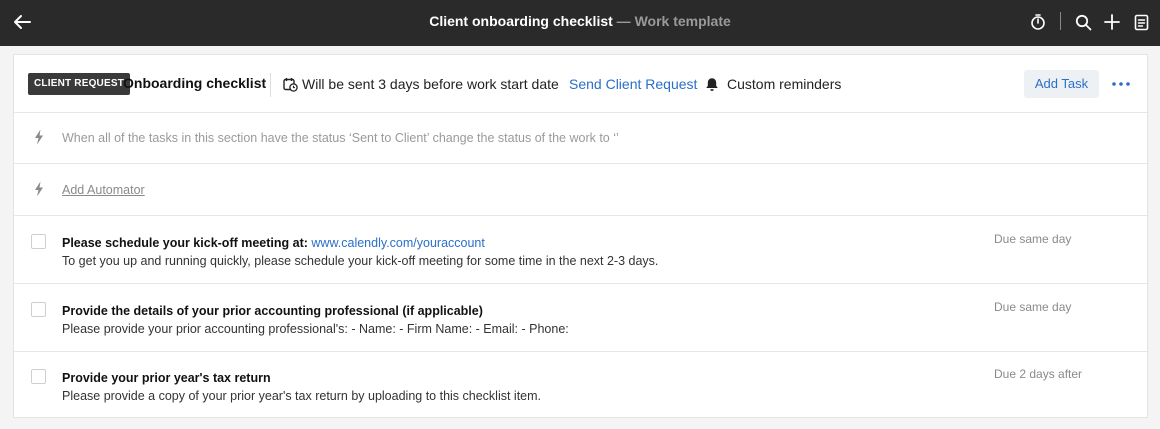 The width and height of the screenshot is (1160, 429). Describe the element at coordinates (1060, 21) in the screenshot. I see `topbar-divider` at that location.